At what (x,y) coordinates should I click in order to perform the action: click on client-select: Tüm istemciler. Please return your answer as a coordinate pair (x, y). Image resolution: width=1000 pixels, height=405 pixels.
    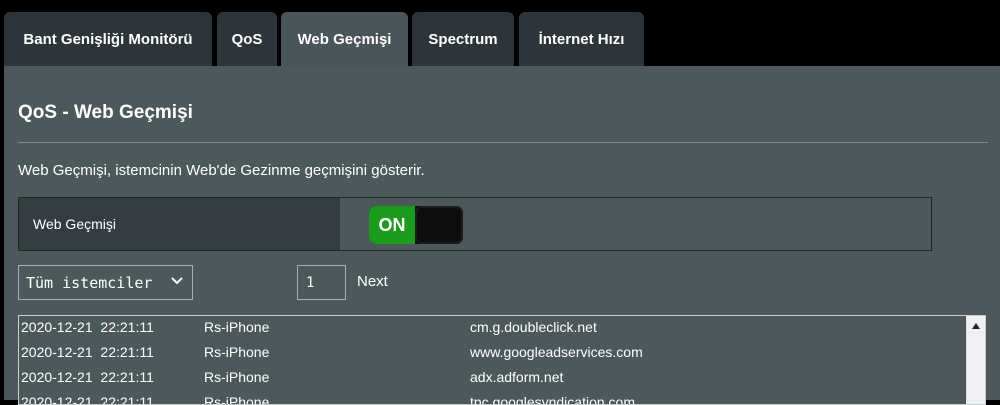
    Looking at the image, I should click on (105, 282).